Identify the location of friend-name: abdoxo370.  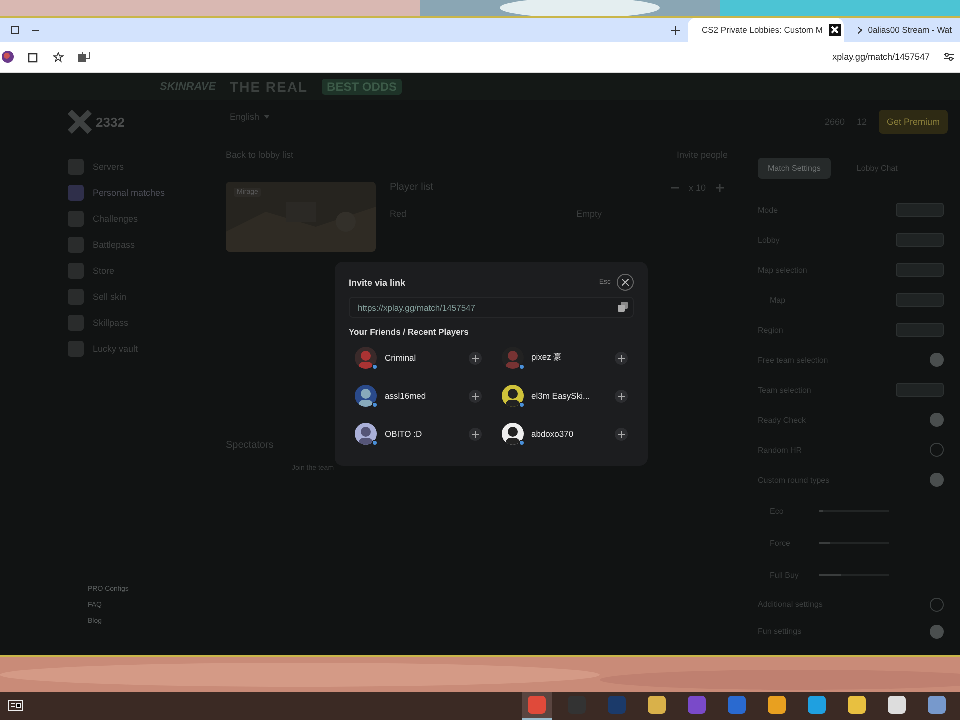
(553, 434).